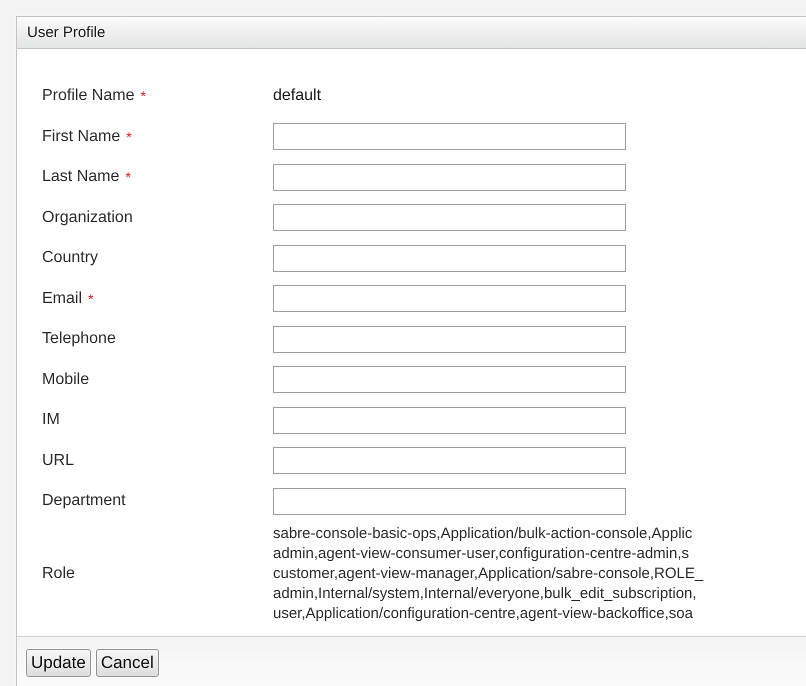  Describe the element at coordinates (58, 461) in the screenshot. I see `field-label: URL` at that location.